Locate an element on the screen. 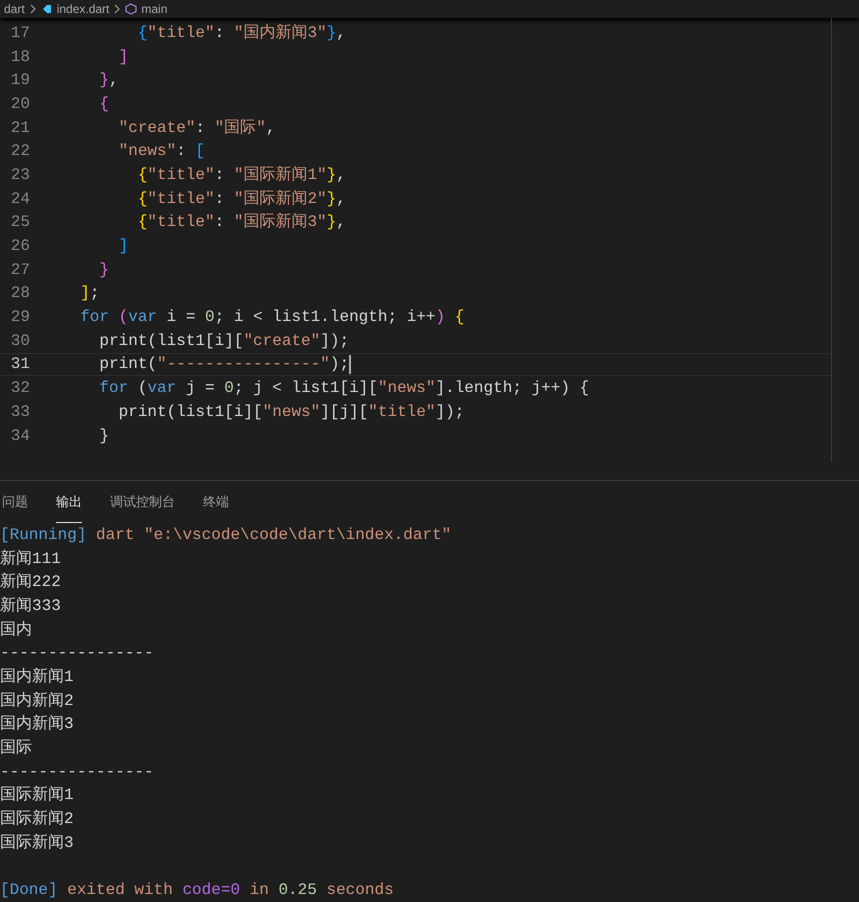  line-number: 26 is located at coordinates (20, 247).